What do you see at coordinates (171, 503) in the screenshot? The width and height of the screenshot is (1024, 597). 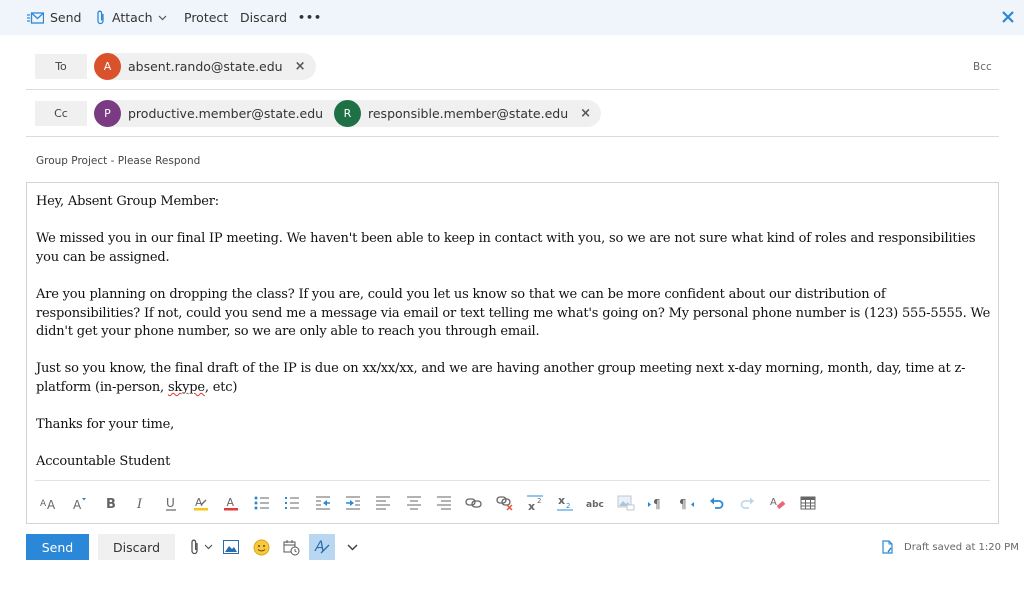 I see `underline-button: U` at bounding box center [171, 503].